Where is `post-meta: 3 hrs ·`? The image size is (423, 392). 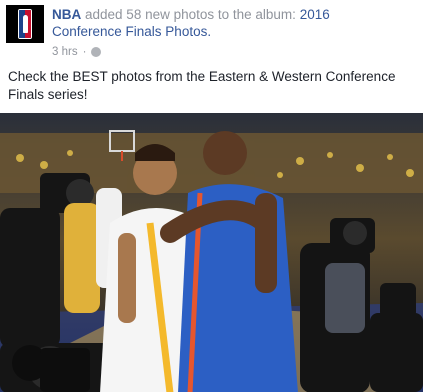
post-meta: 3 hrs · is located at coordinates (77, 52).